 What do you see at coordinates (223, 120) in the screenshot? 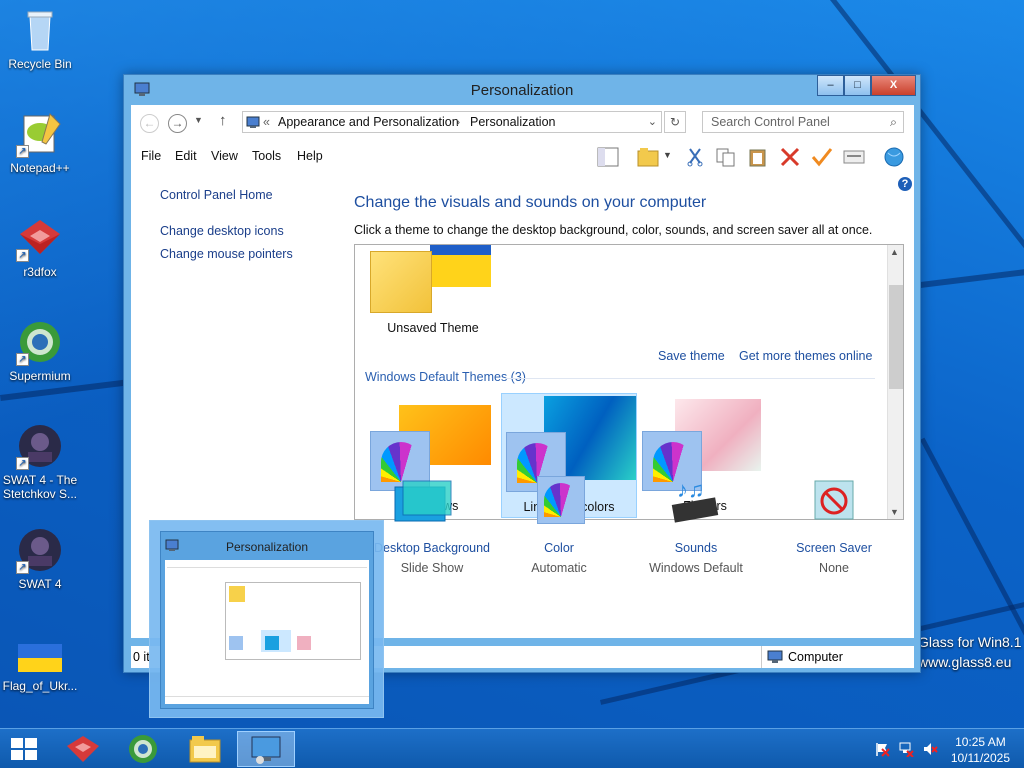
I see `up-arrow-icon: ↑` at bounding box center [223, 120].